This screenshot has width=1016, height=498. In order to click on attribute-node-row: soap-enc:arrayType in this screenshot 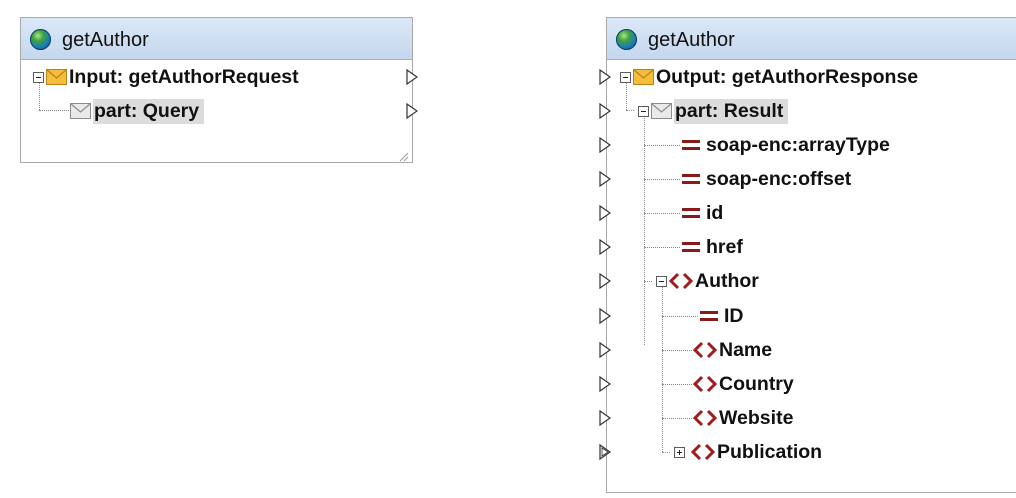, I will do `click(785, 145)`.